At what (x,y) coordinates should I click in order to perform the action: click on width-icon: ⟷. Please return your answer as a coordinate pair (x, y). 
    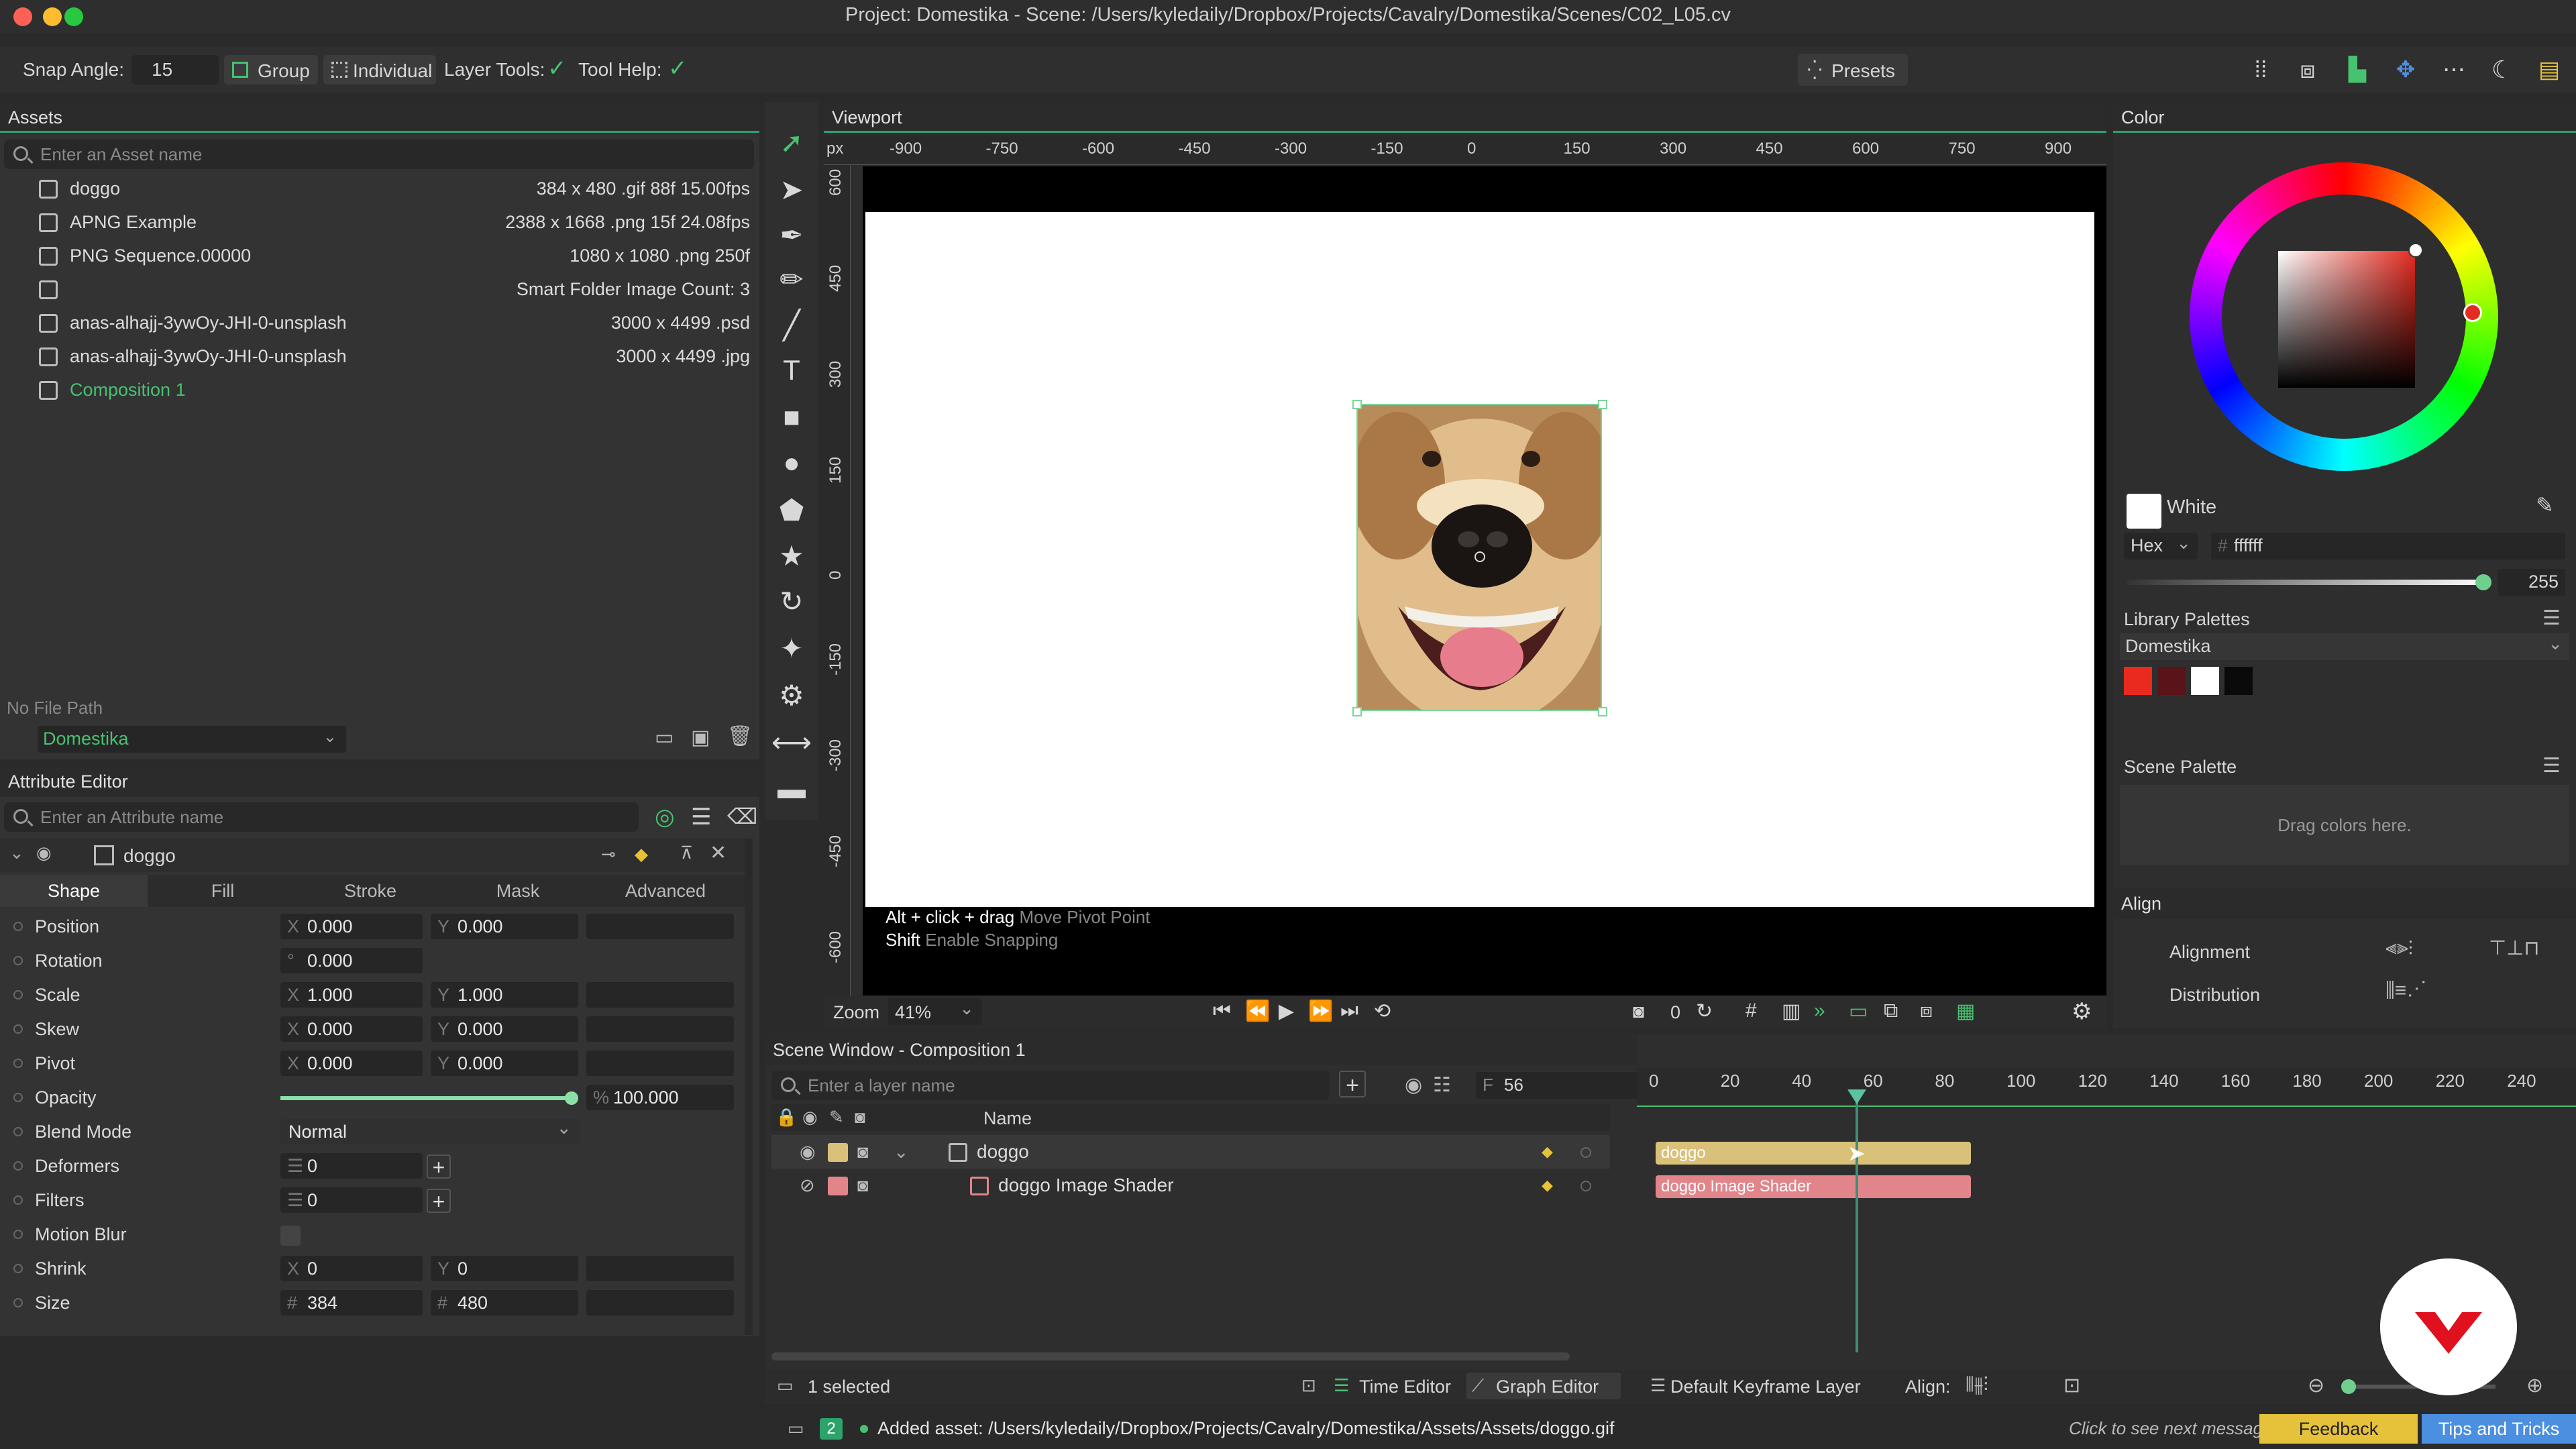
    Looking at the image, I should click on (791, 742).